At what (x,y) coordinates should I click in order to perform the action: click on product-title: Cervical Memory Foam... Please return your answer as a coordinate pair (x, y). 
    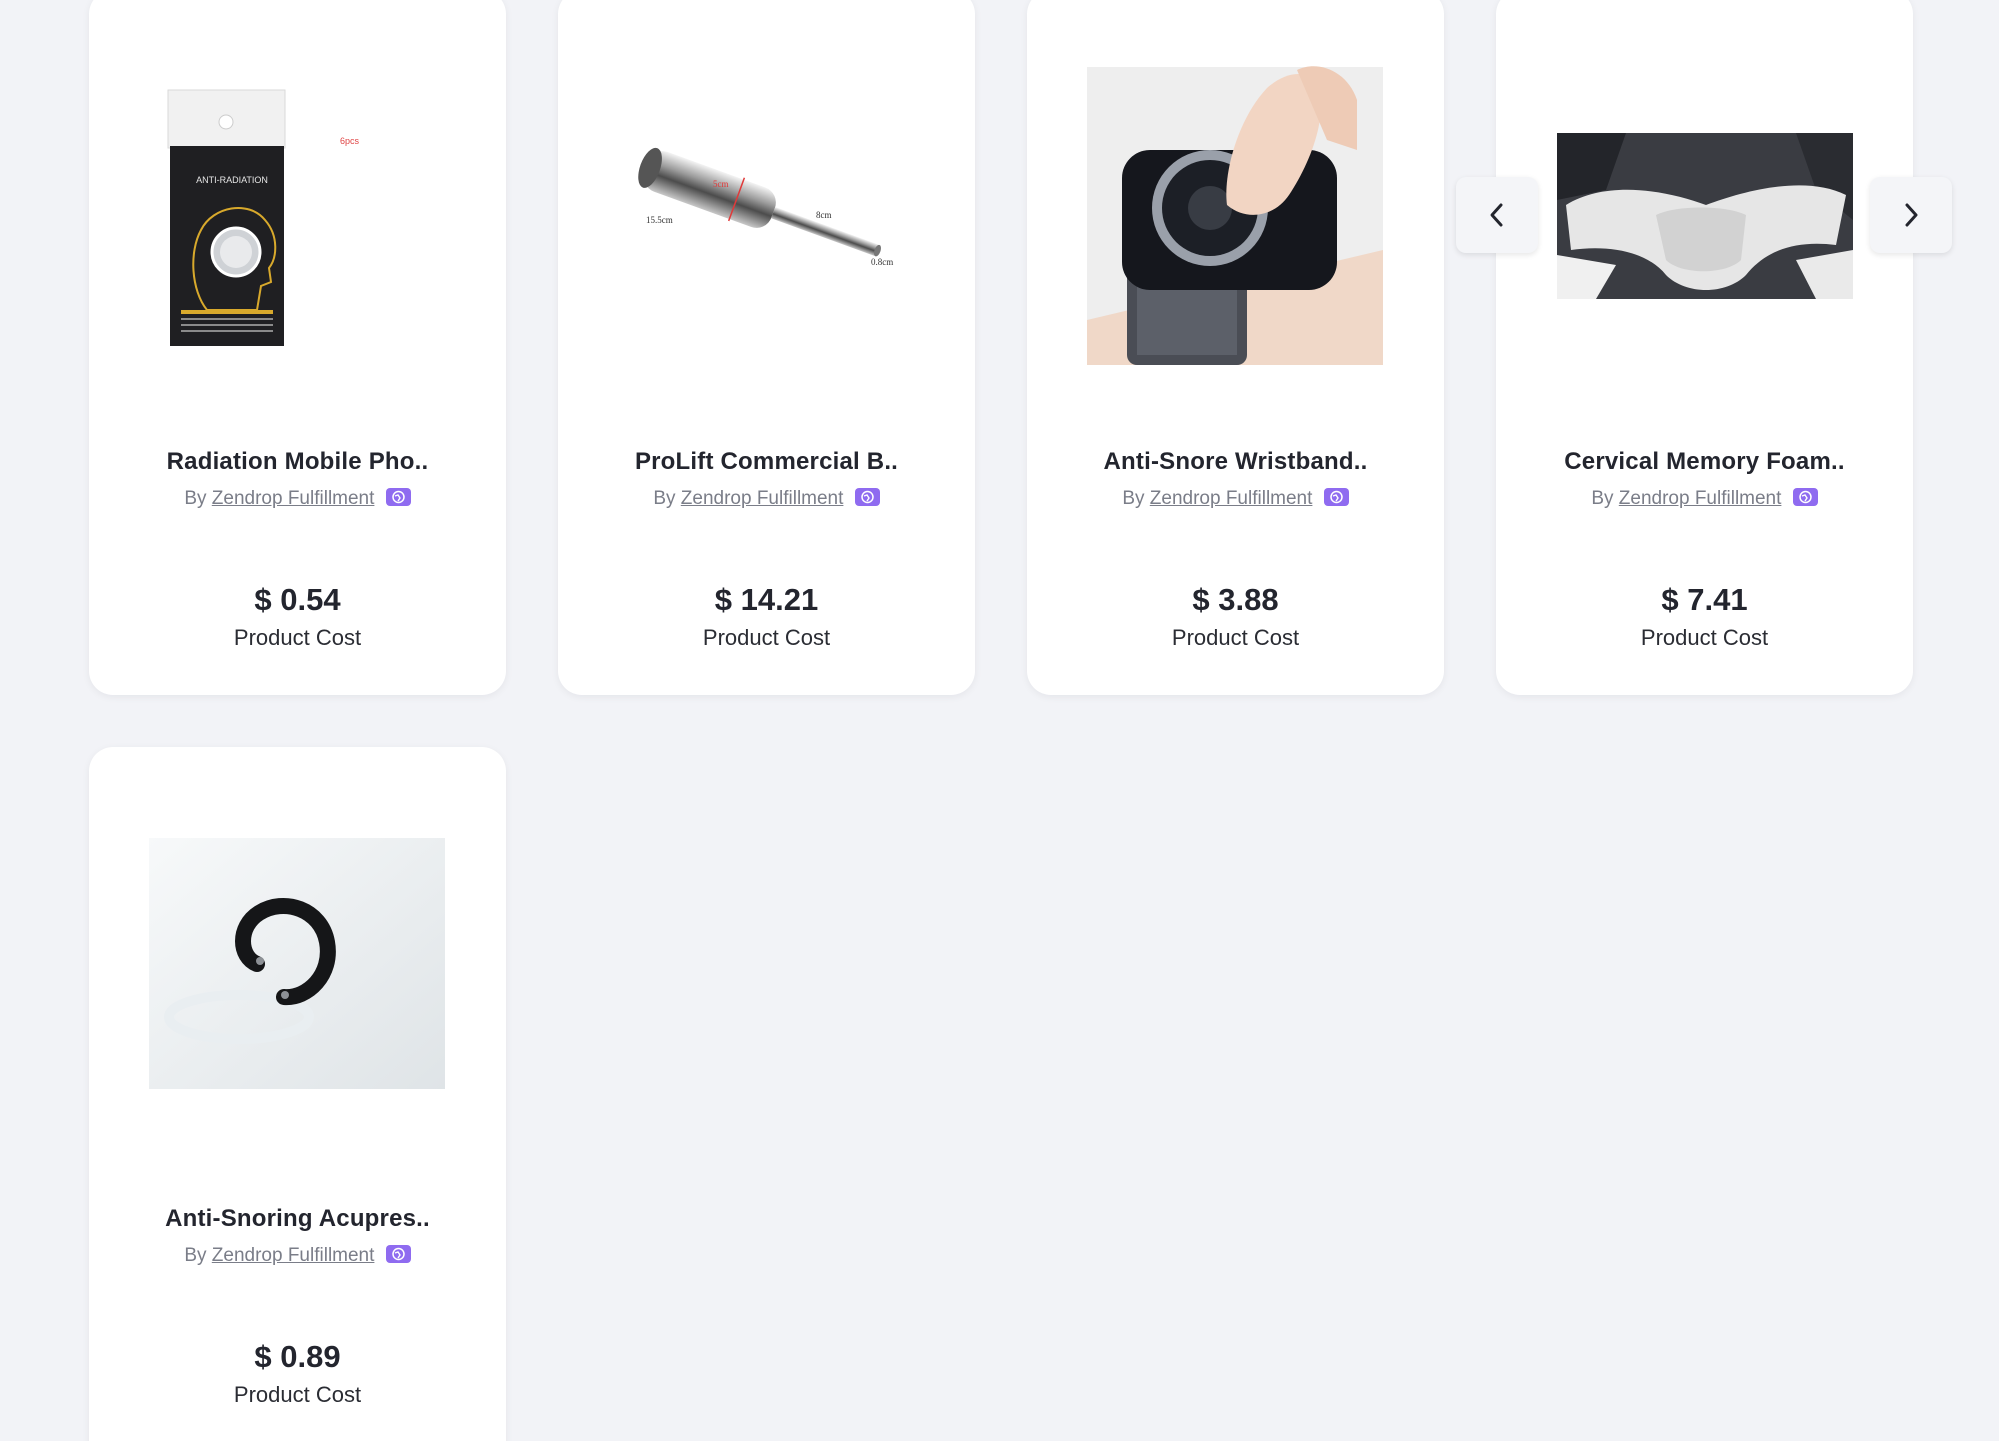
    Looking at the image, I should click on (1704, 462).